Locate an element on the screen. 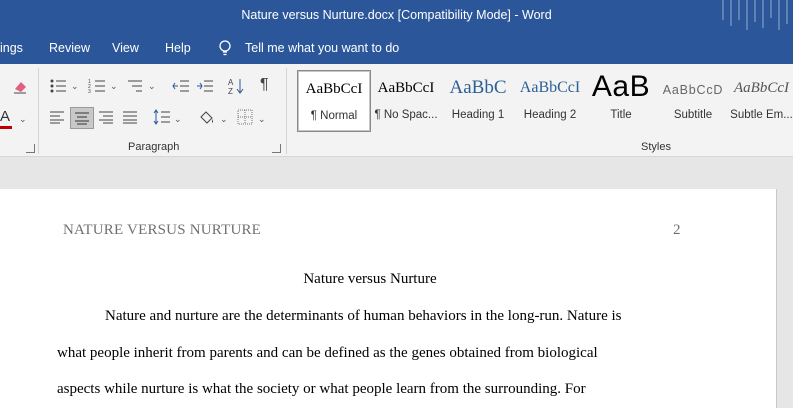 This screenshot has width=793, height=408. style-heading-1: AaBbC Heading 1 is located at coordinates (478, 100).